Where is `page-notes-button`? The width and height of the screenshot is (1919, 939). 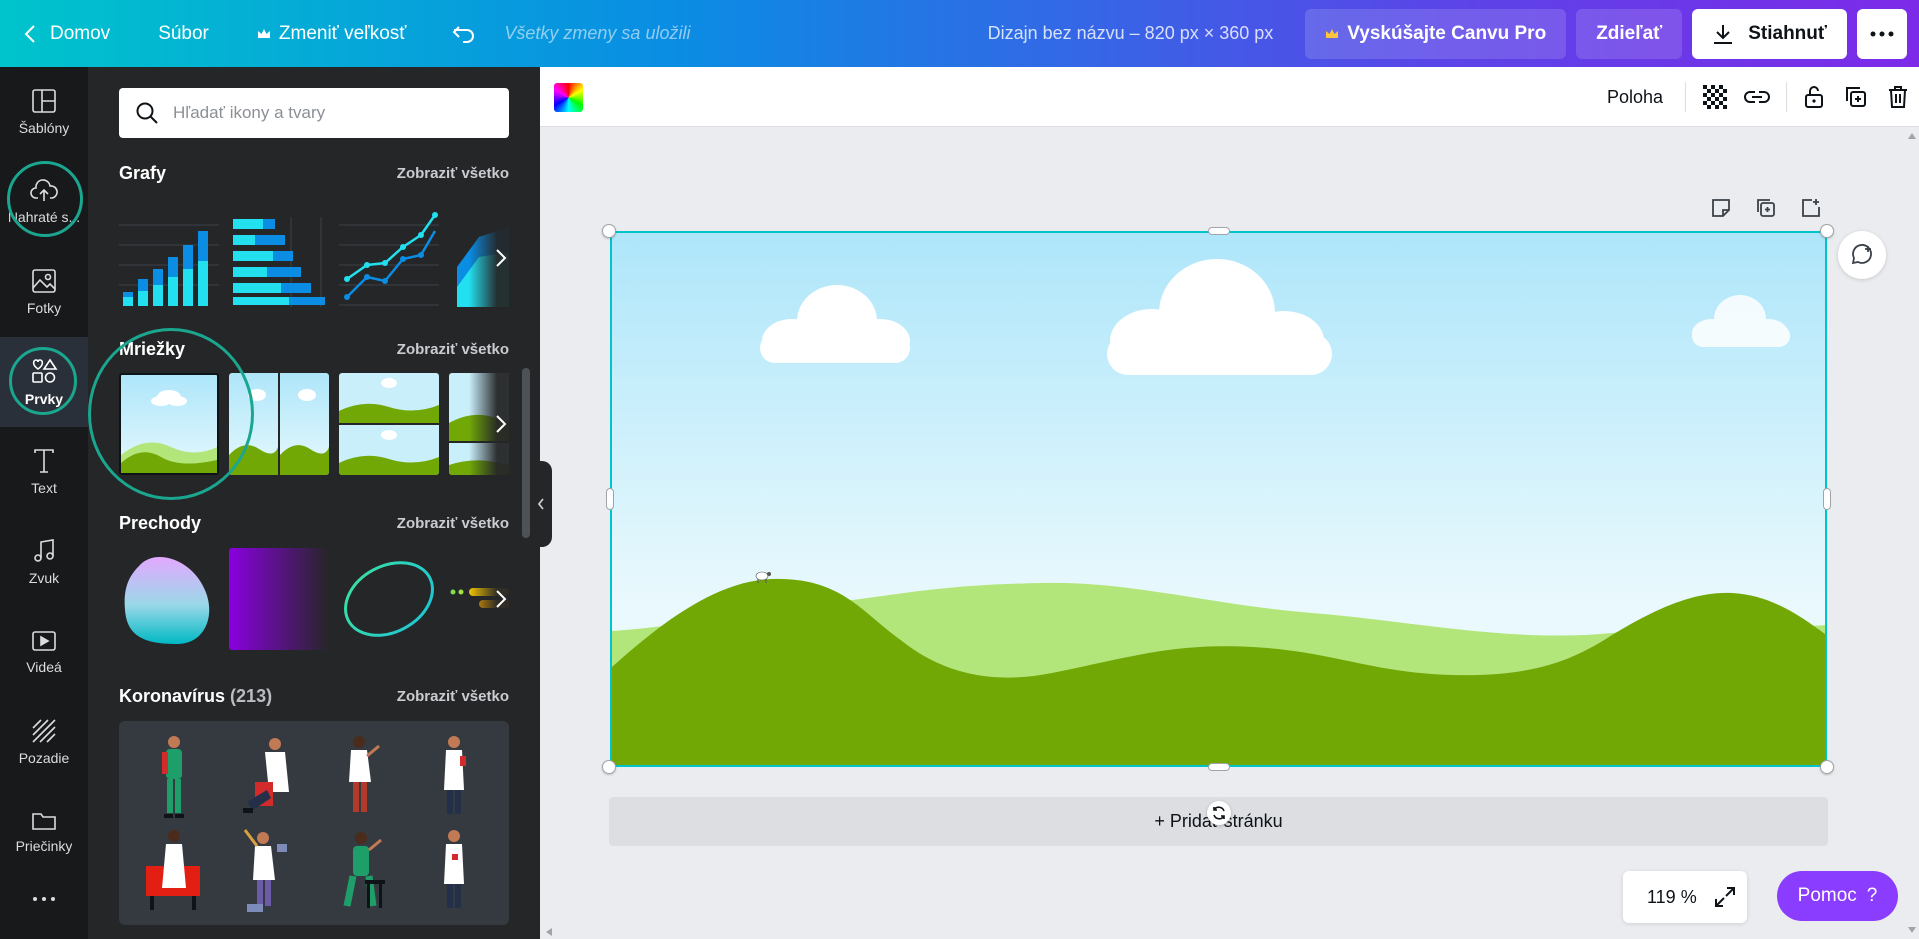
page-notes-button is located at coordinates (1721, 208).